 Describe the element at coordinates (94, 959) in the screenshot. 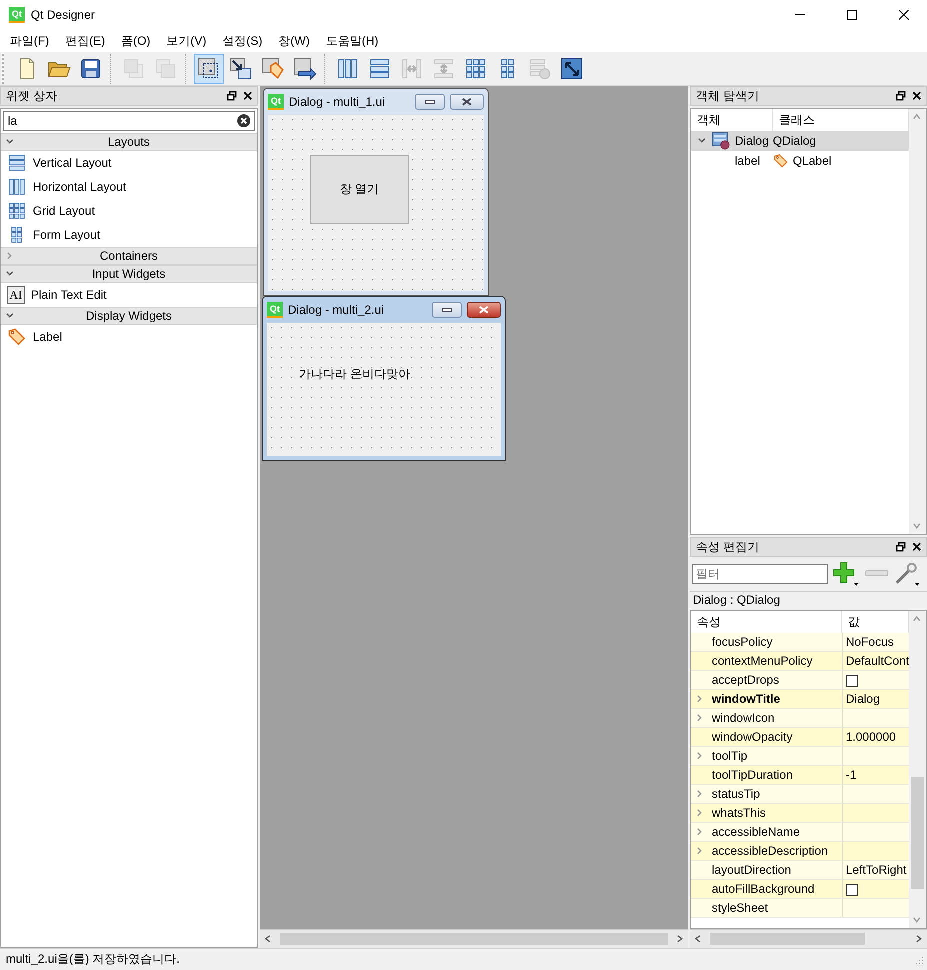

I see `status-message: multi_2.ui을(를) 저장하였습니다.` at that location.